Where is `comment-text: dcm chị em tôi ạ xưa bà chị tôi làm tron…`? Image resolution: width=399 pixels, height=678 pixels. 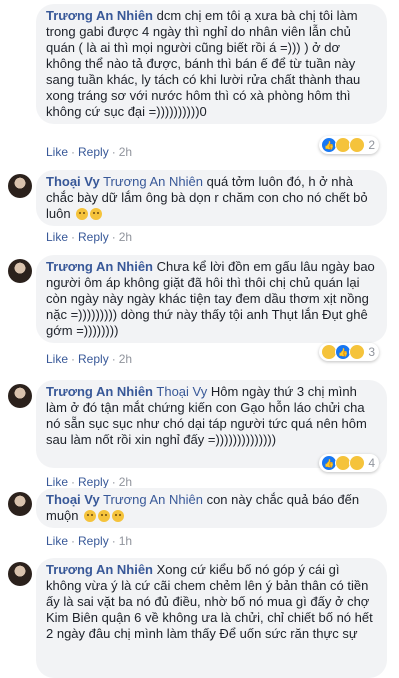
comment-text: dcm chị em tôi ạ xưa bà chị tôi làm tron… is located at coordinates (203, 63).